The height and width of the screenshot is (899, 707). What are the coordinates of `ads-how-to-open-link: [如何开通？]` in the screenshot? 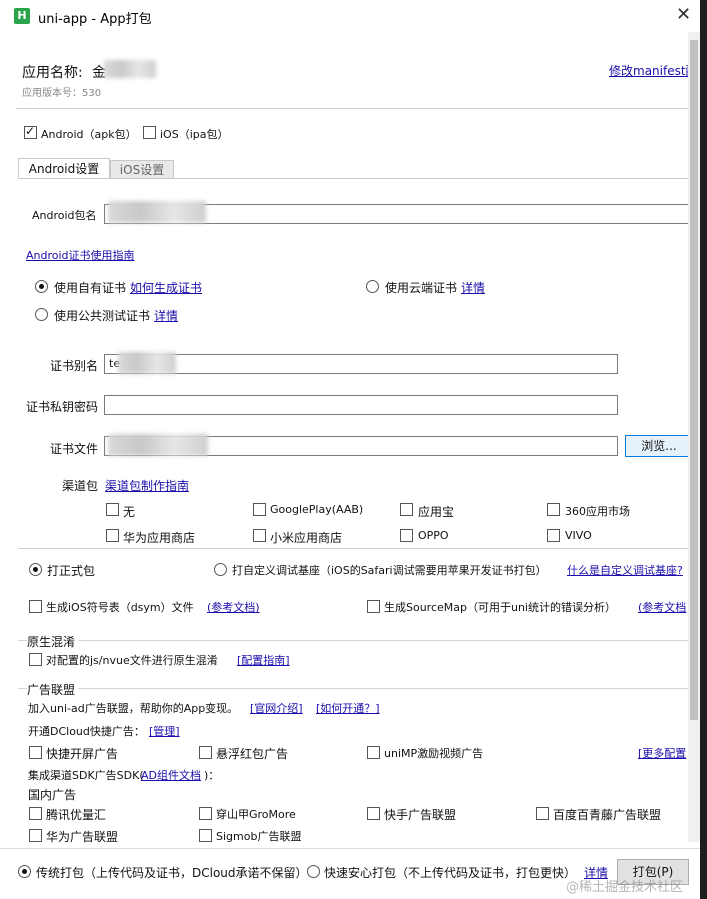 It's located at (348, 708).